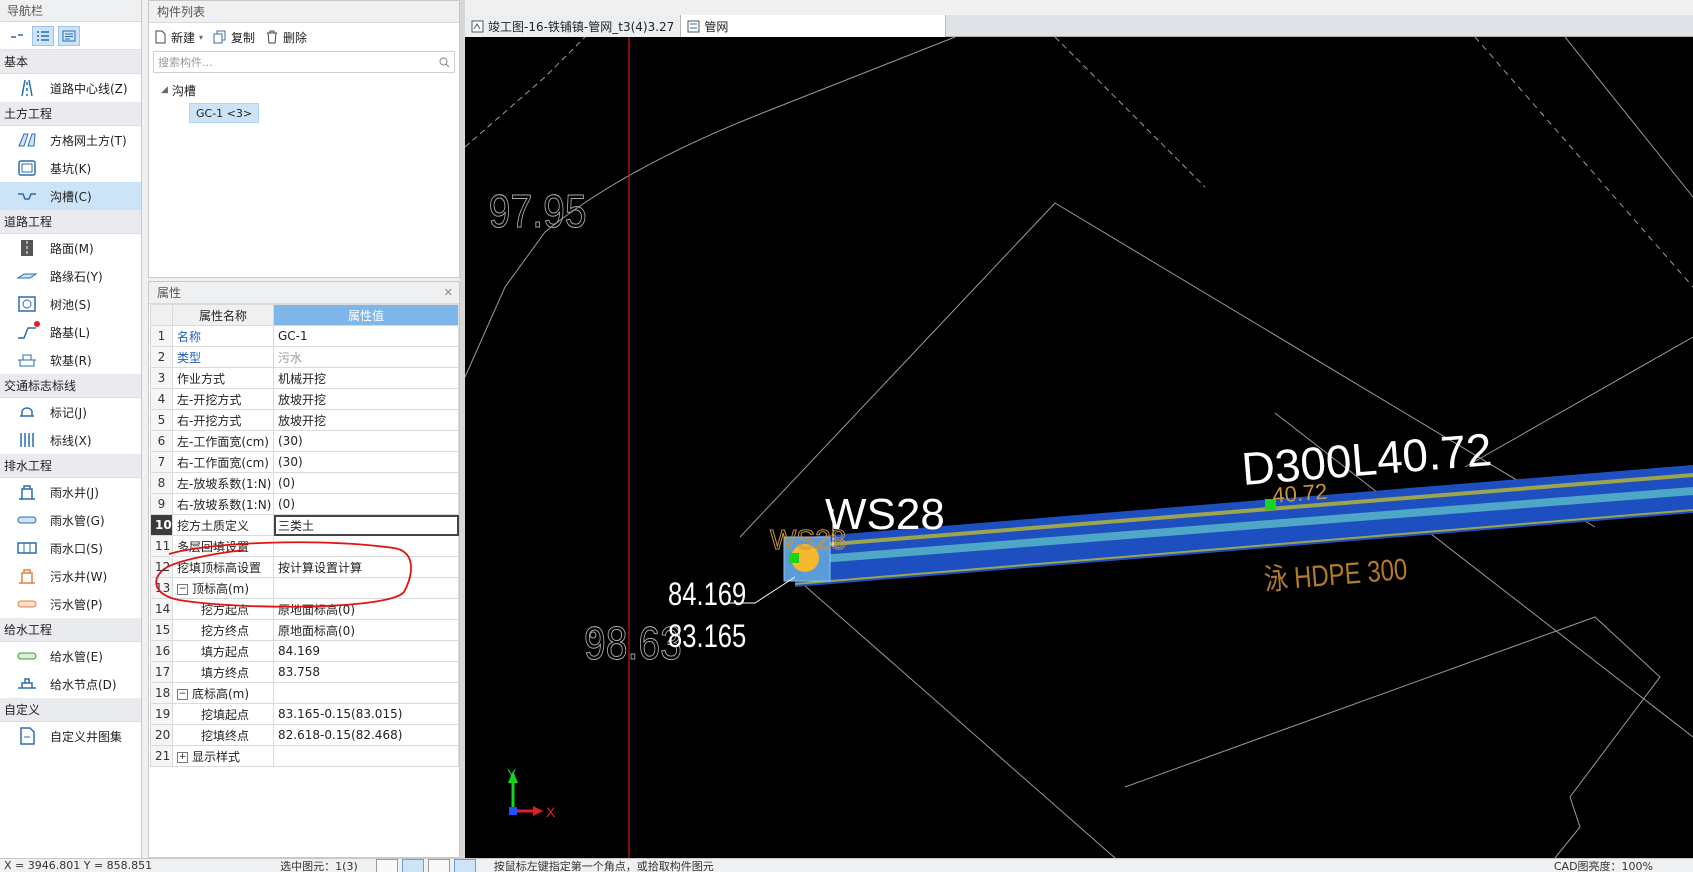 The image size is (1693, 872). I want to click on property-row: 7 右-工作面宽(cm) (30), so click(304, 462).